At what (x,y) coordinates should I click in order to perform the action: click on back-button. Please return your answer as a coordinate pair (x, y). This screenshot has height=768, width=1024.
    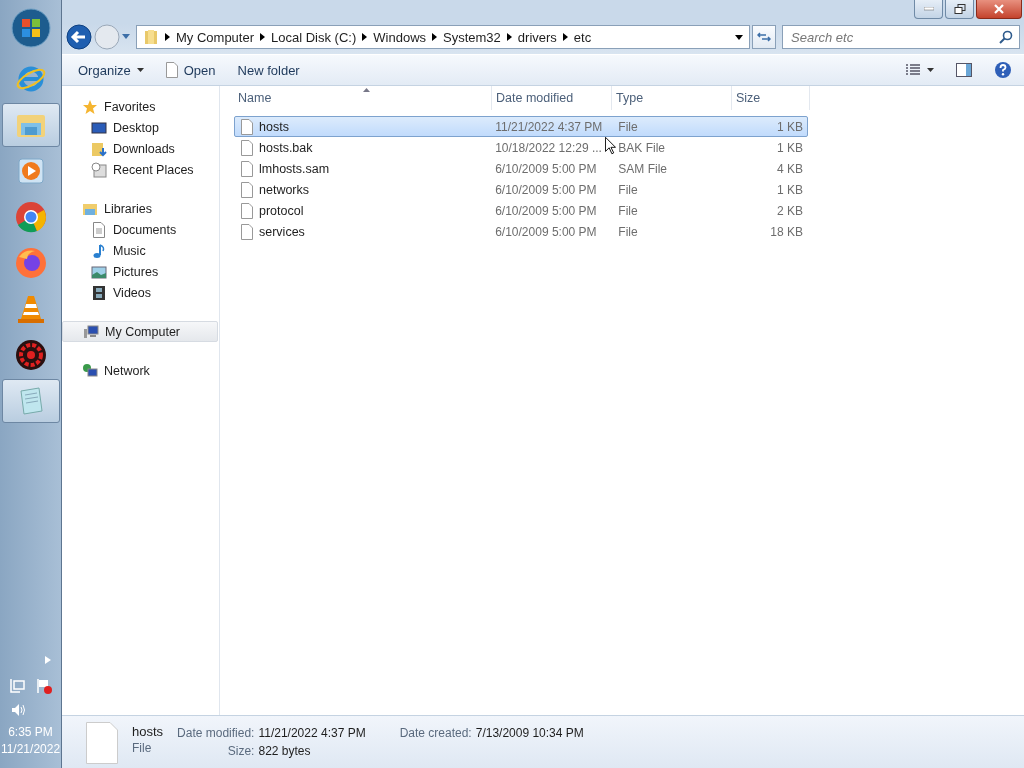
    Looking at the image, I should click on (79, 37).